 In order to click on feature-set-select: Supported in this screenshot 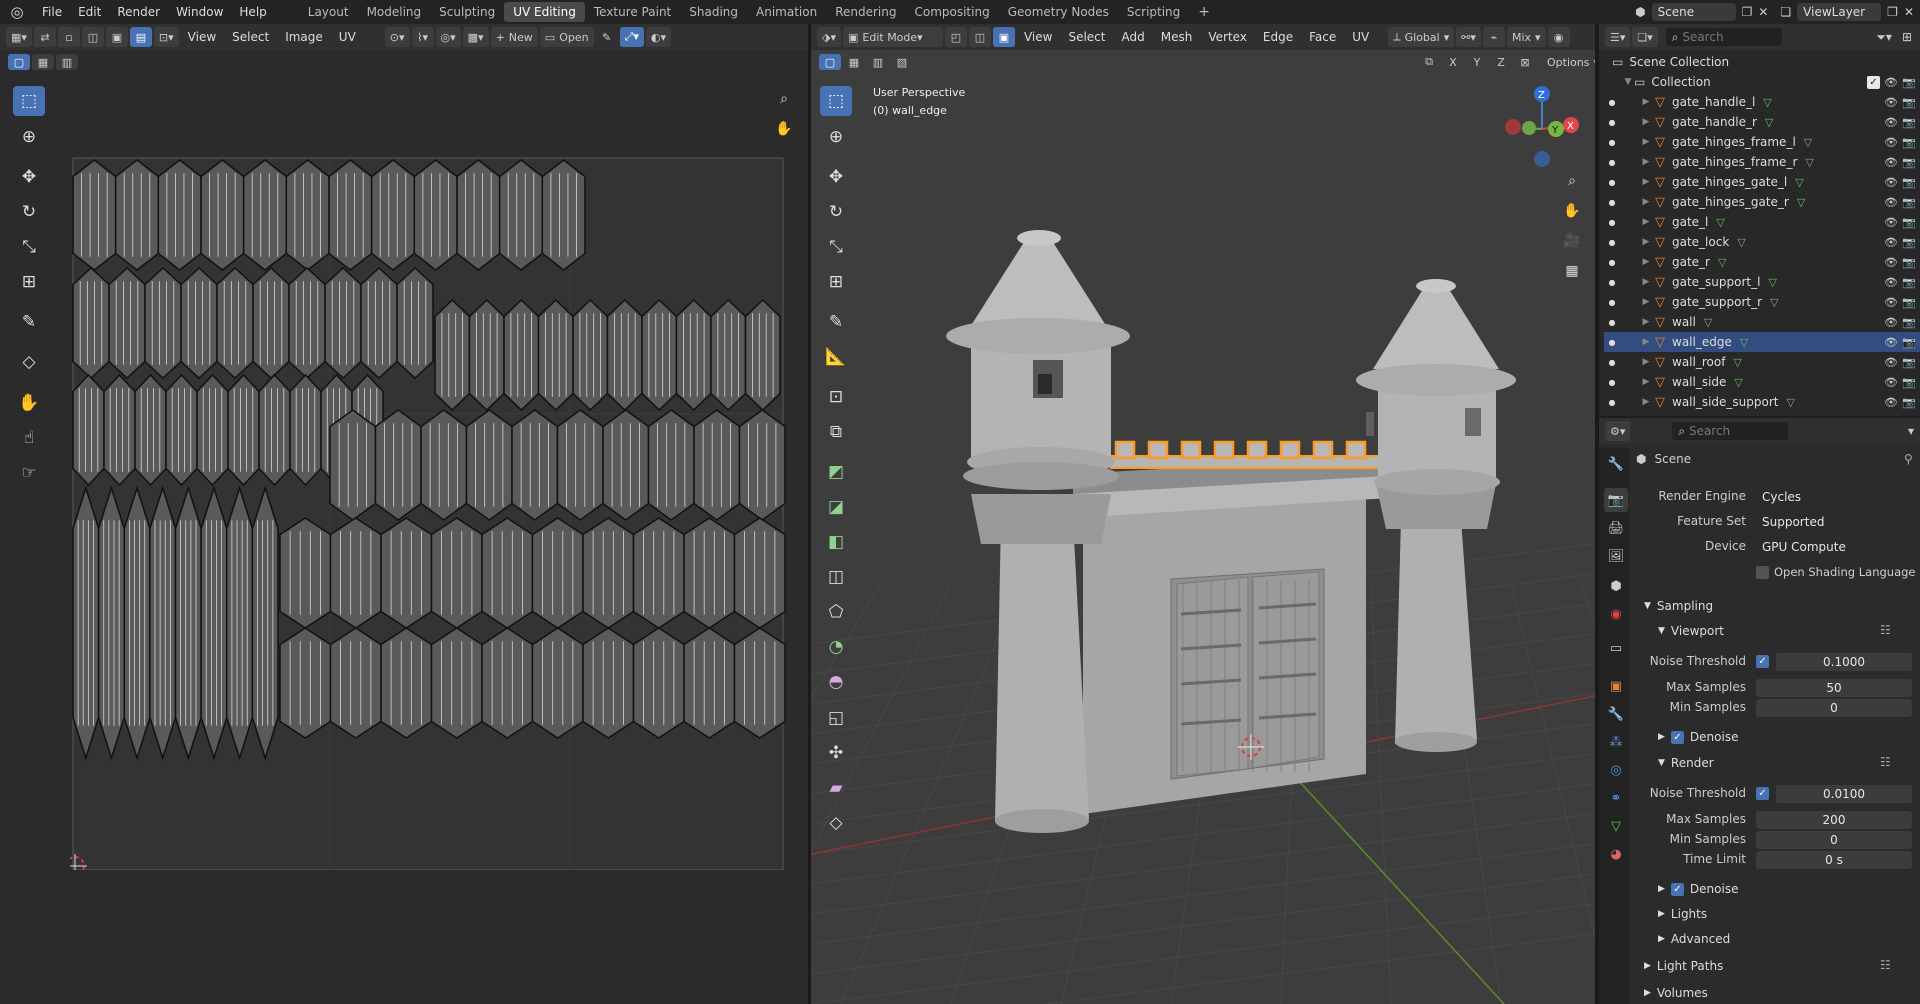, I will do `click(1838, 522)`.